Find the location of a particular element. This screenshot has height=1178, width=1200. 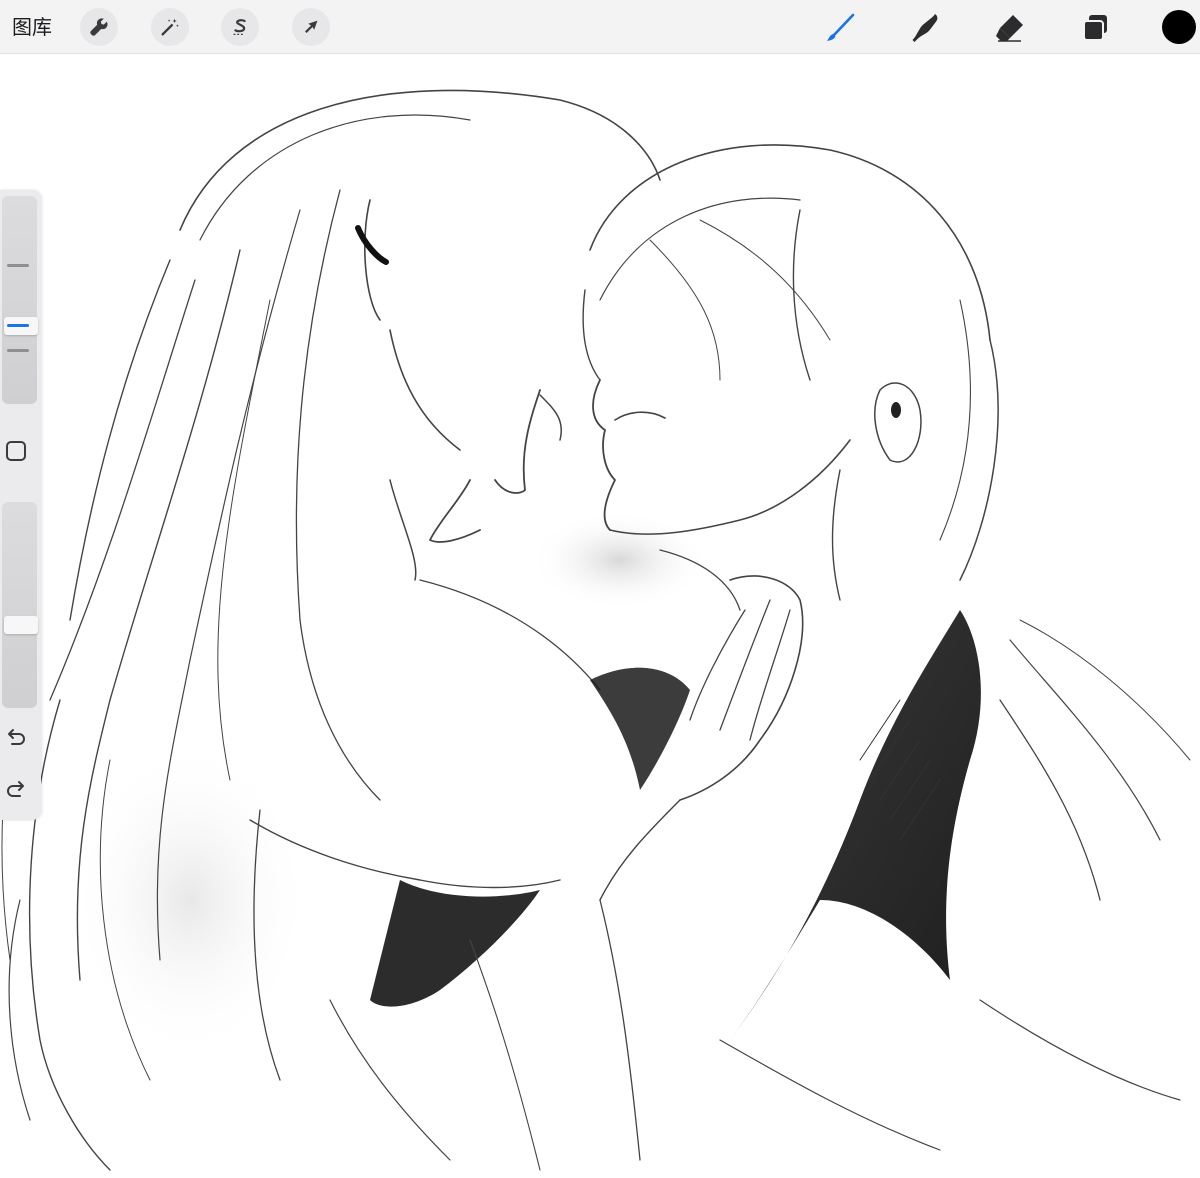

selection-s-icon is located at coordinates (239, 27).